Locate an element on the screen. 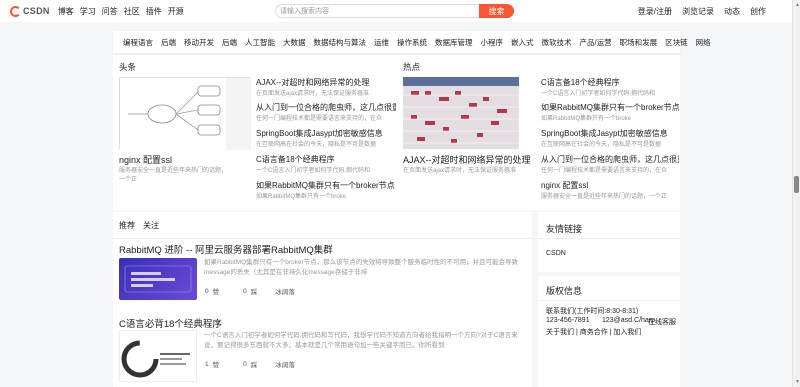  headline-item-desc: 如果RabbitMQ集群只有一个broke is located at coordinates (301, 197).